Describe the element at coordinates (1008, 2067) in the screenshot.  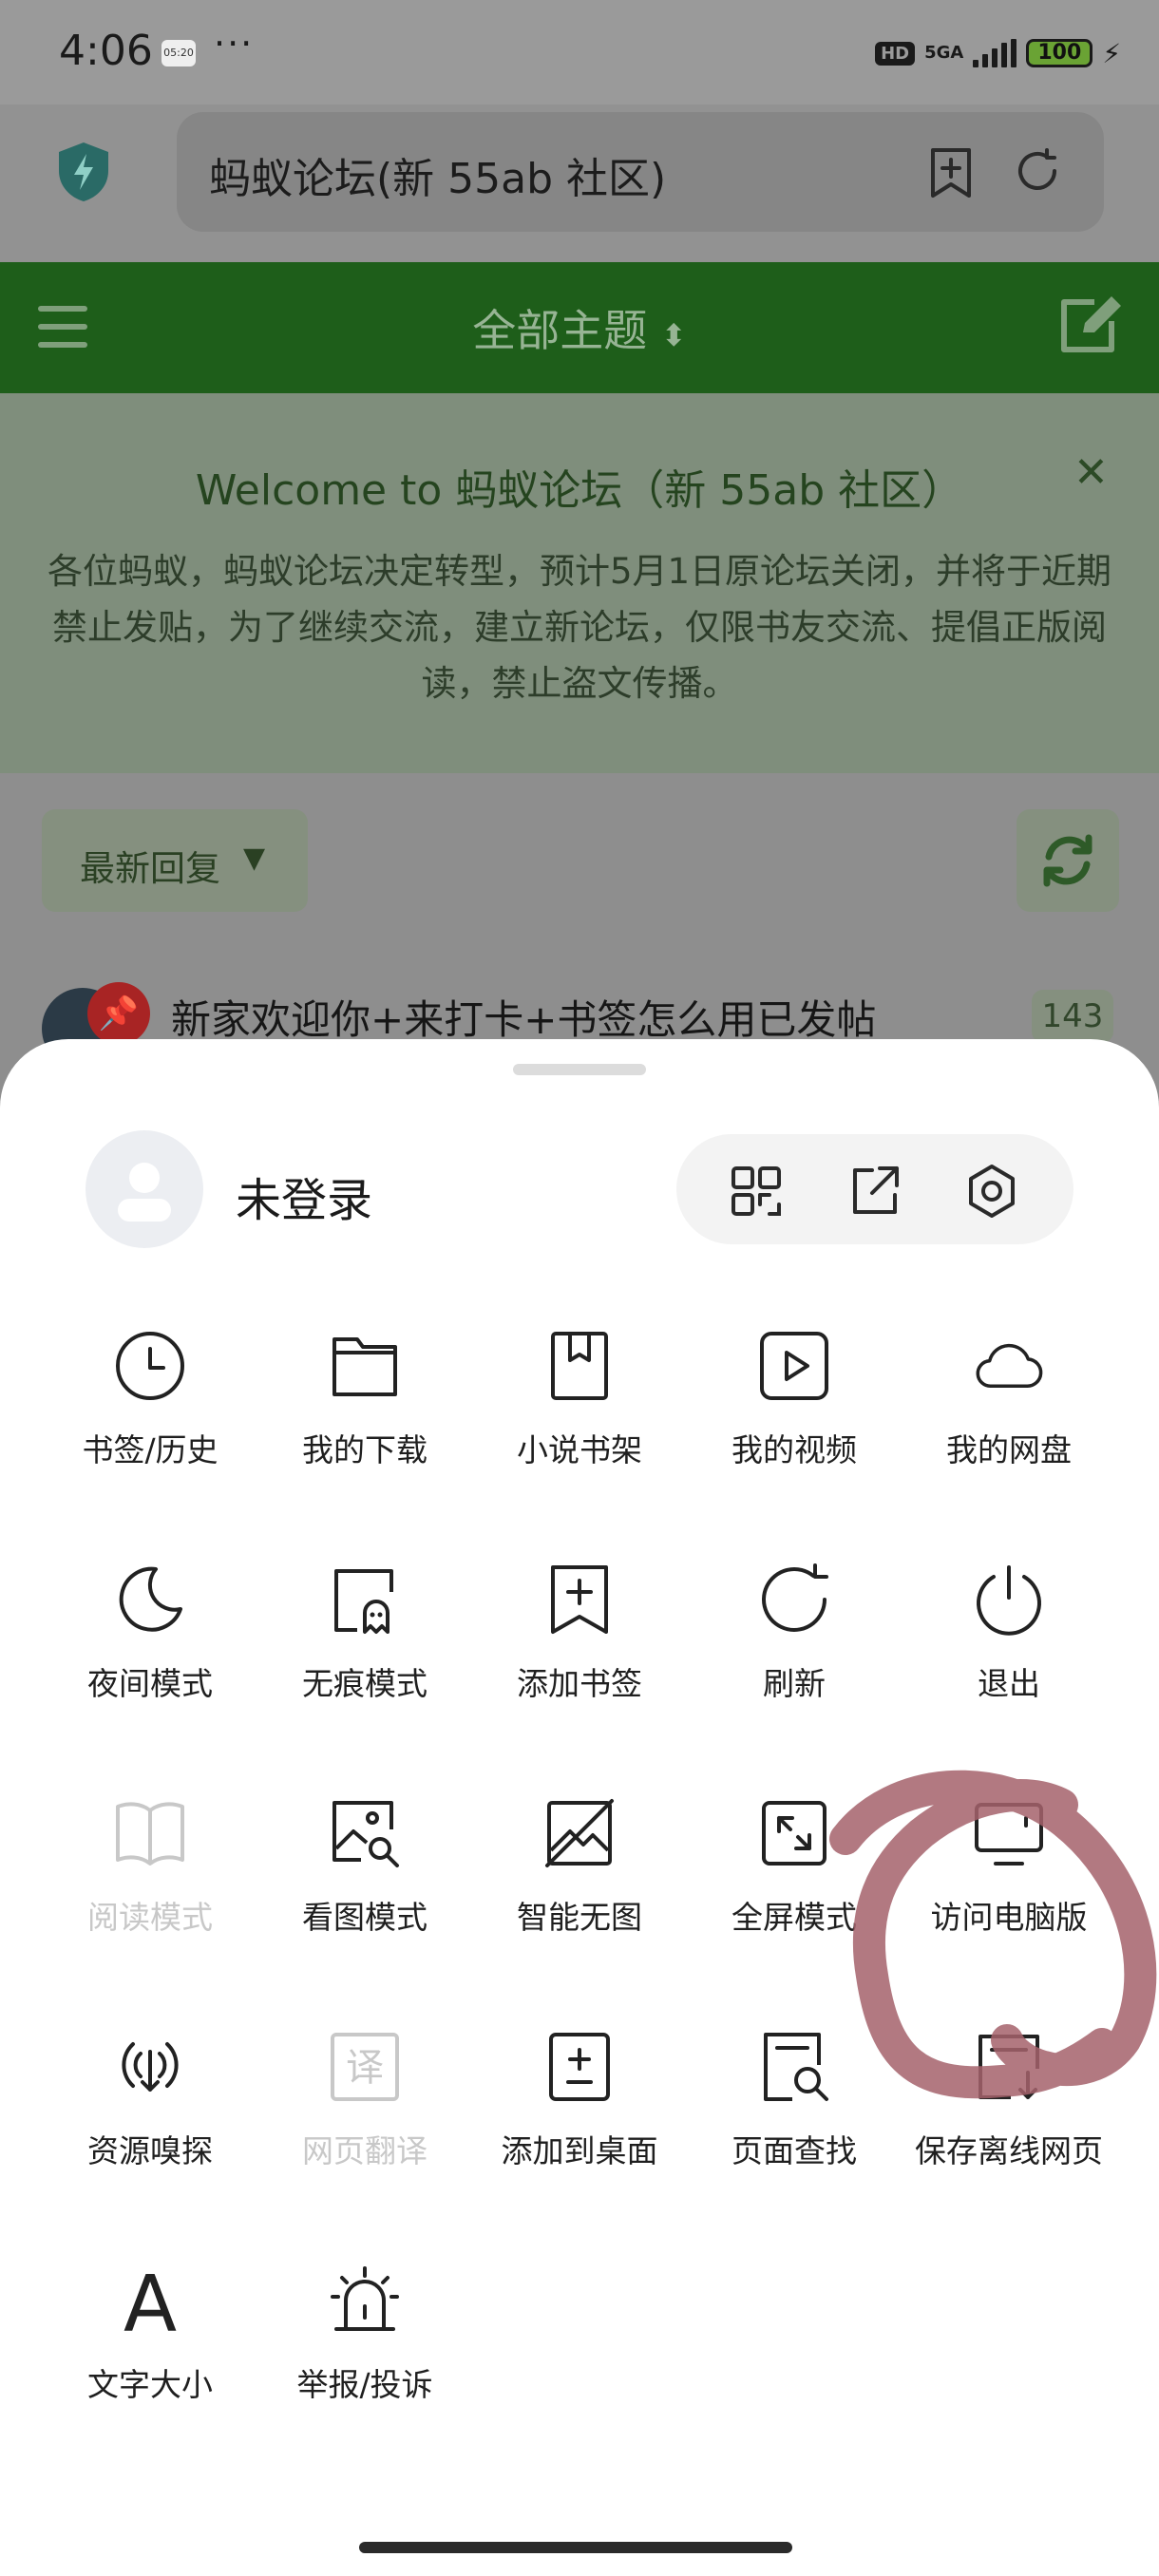
I see `save-offline-icon` at that location.